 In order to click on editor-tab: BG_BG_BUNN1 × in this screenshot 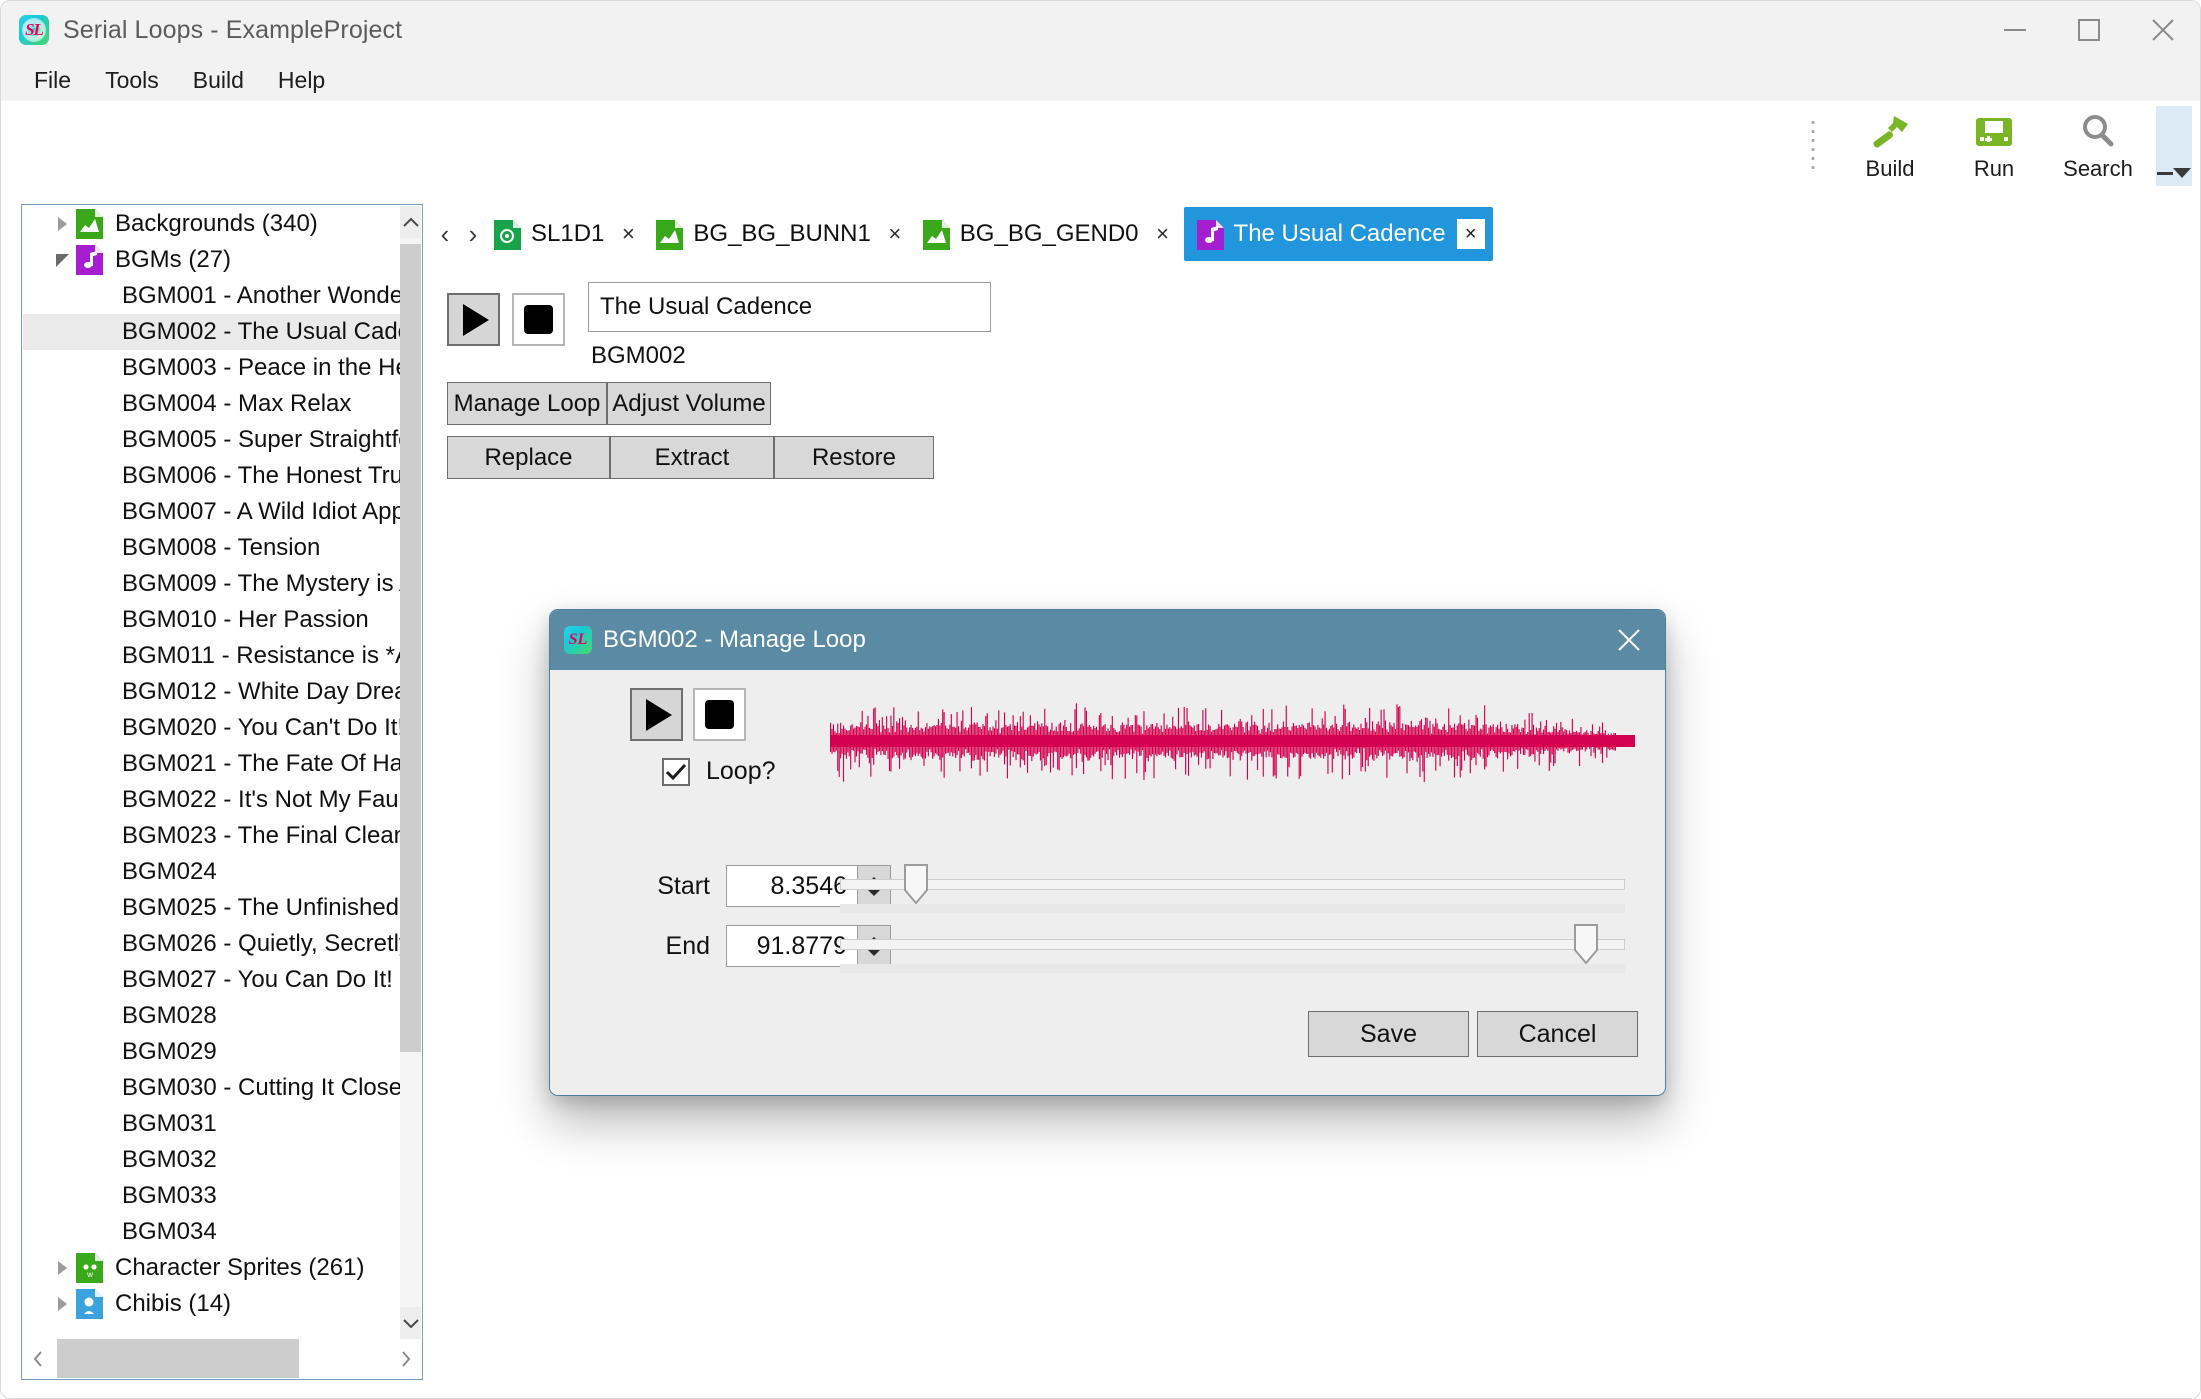, I will do `click(779, 234)`.